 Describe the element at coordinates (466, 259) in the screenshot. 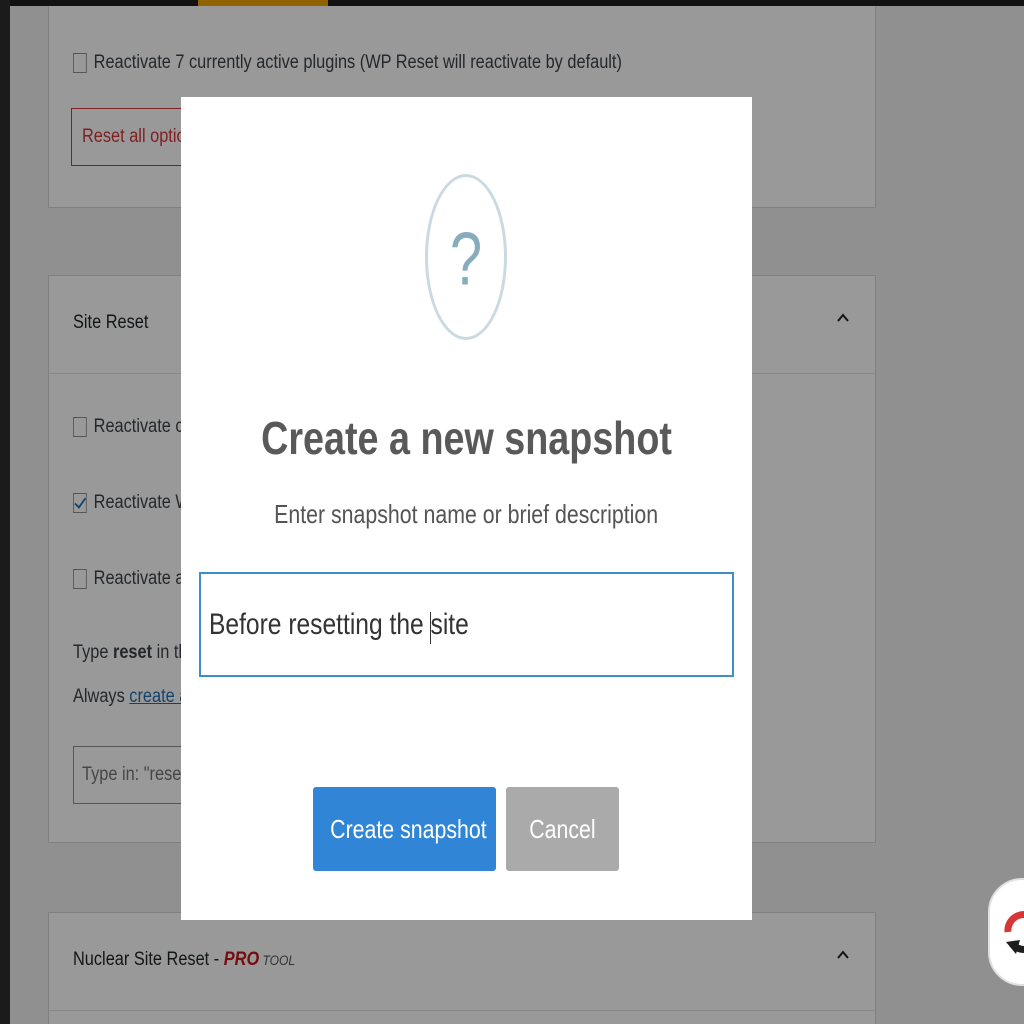

I see `question-mark-glyph: ?` at that location.